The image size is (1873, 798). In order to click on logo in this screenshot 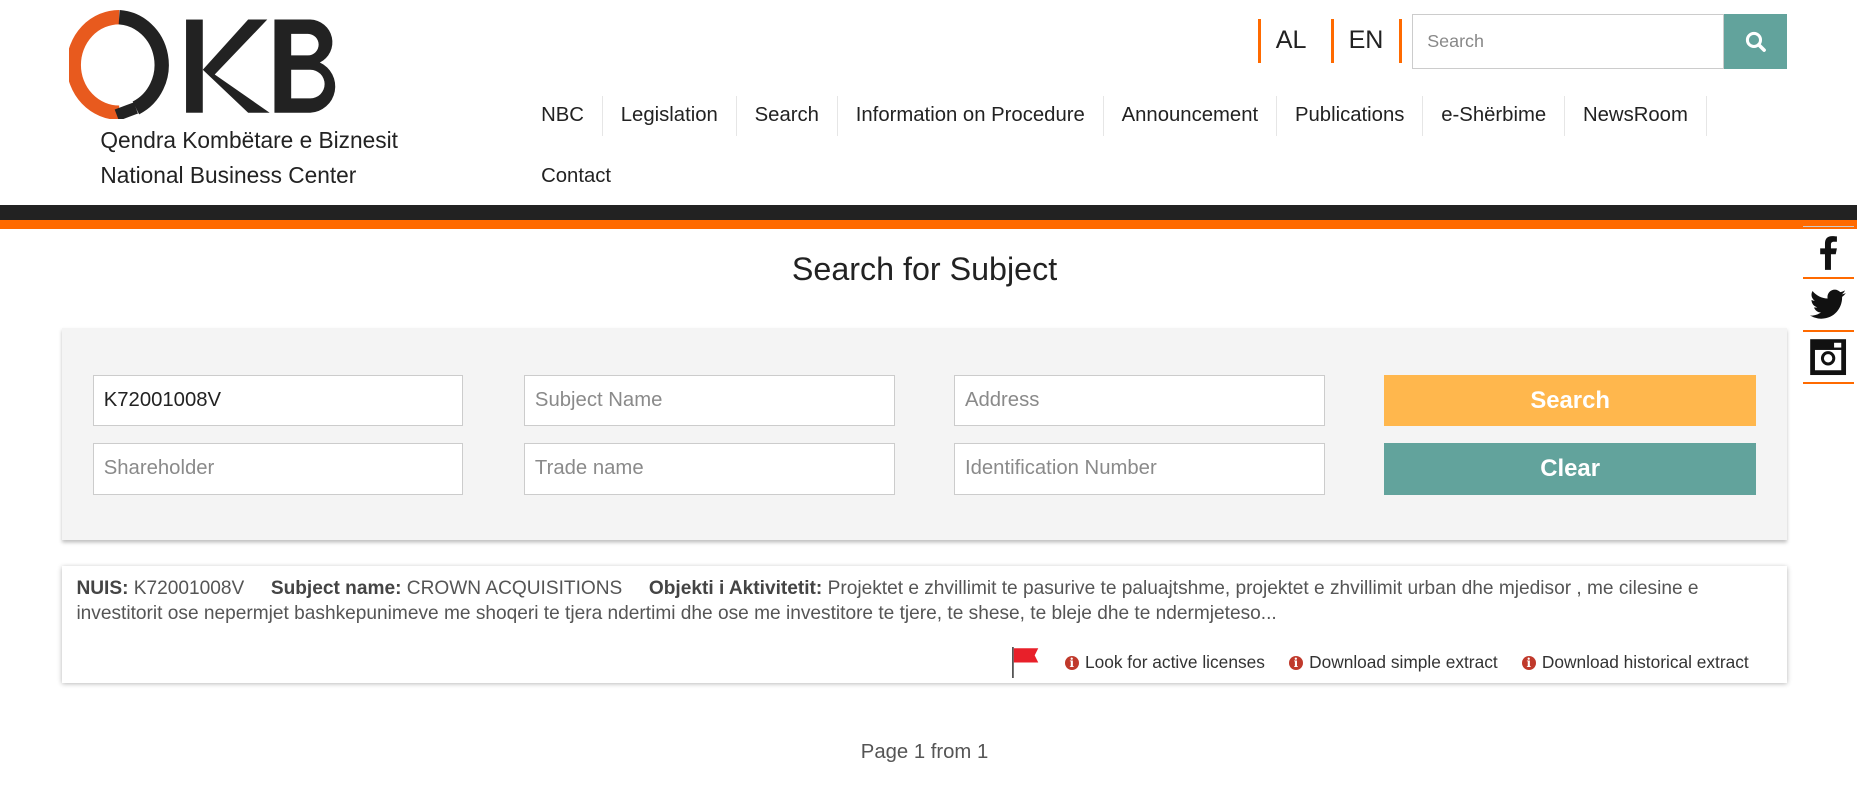, I will do `click(211, 67)`.